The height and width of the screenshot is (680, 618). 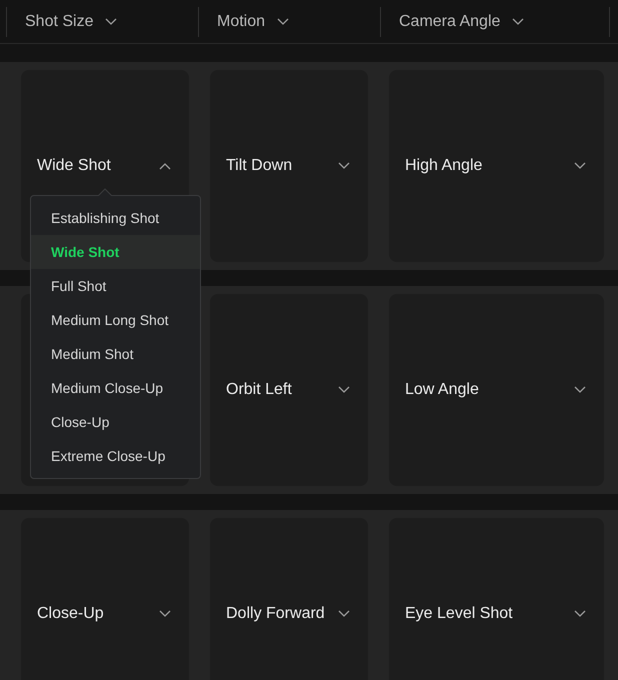 I want to click on shot-select: Tilt Down, so click(x=289, y=166).